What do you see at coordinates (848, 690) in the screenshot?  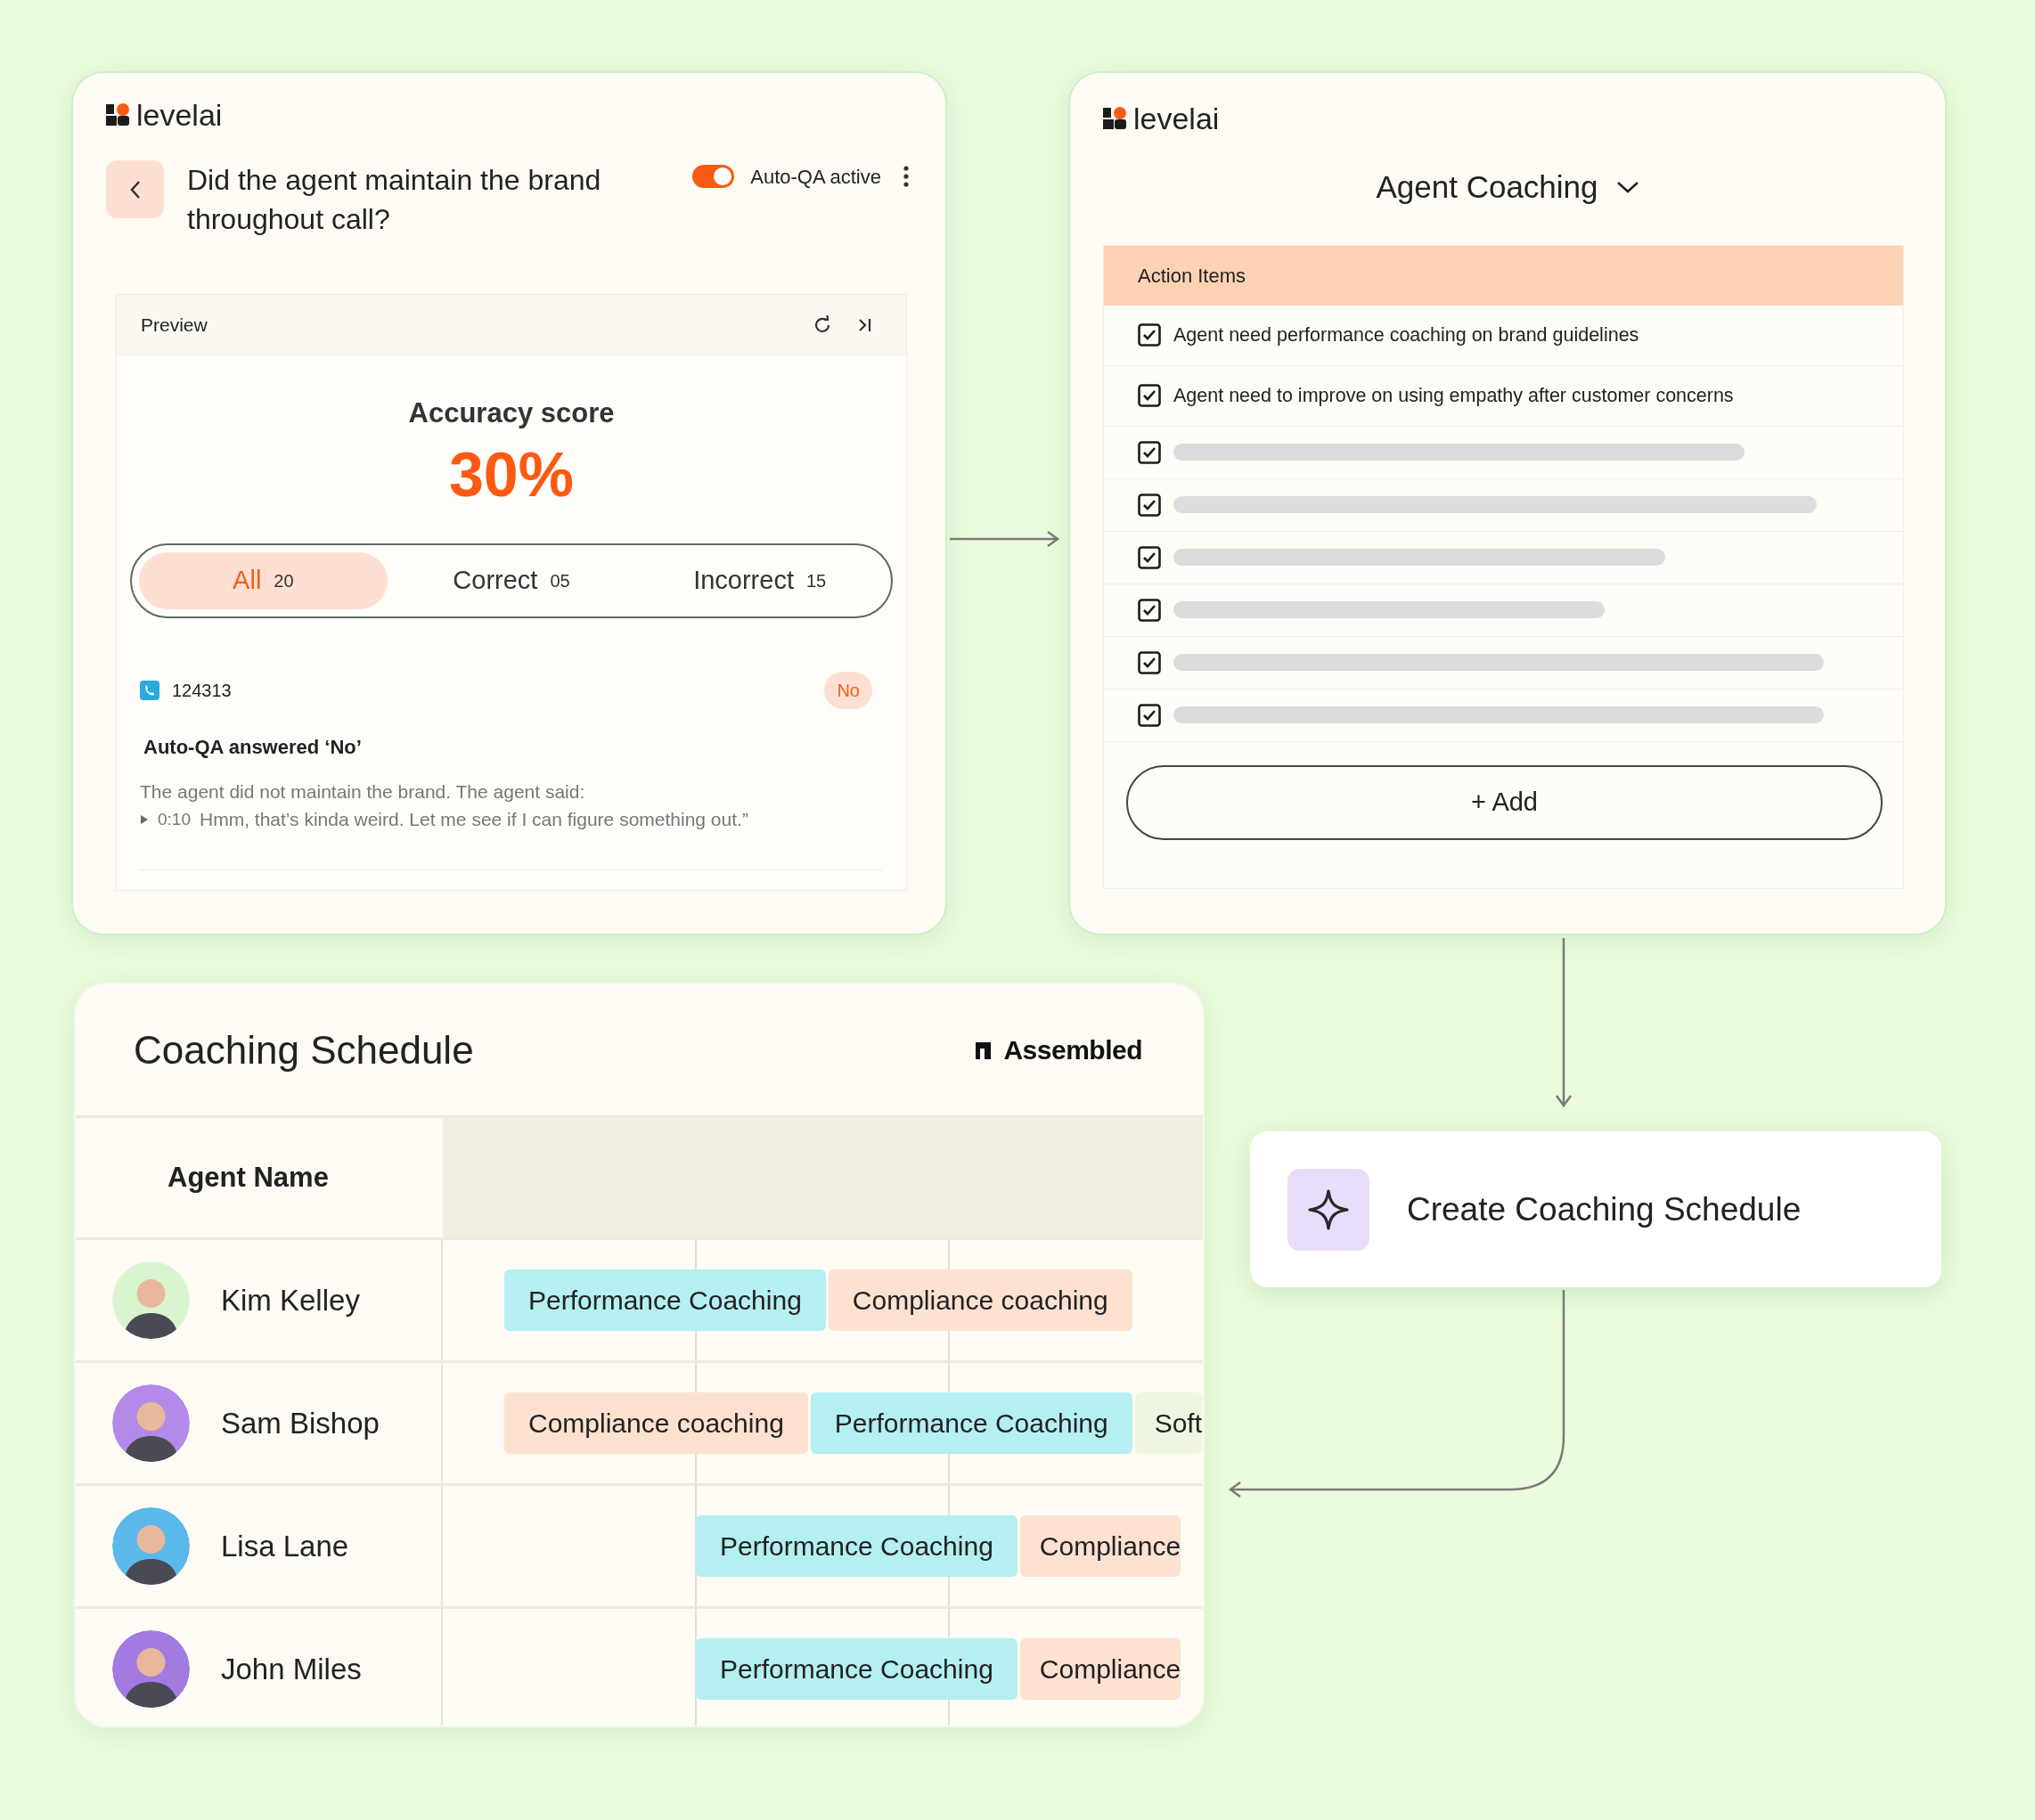 I see `answer-badge: No` at bounding box center [848, 690].